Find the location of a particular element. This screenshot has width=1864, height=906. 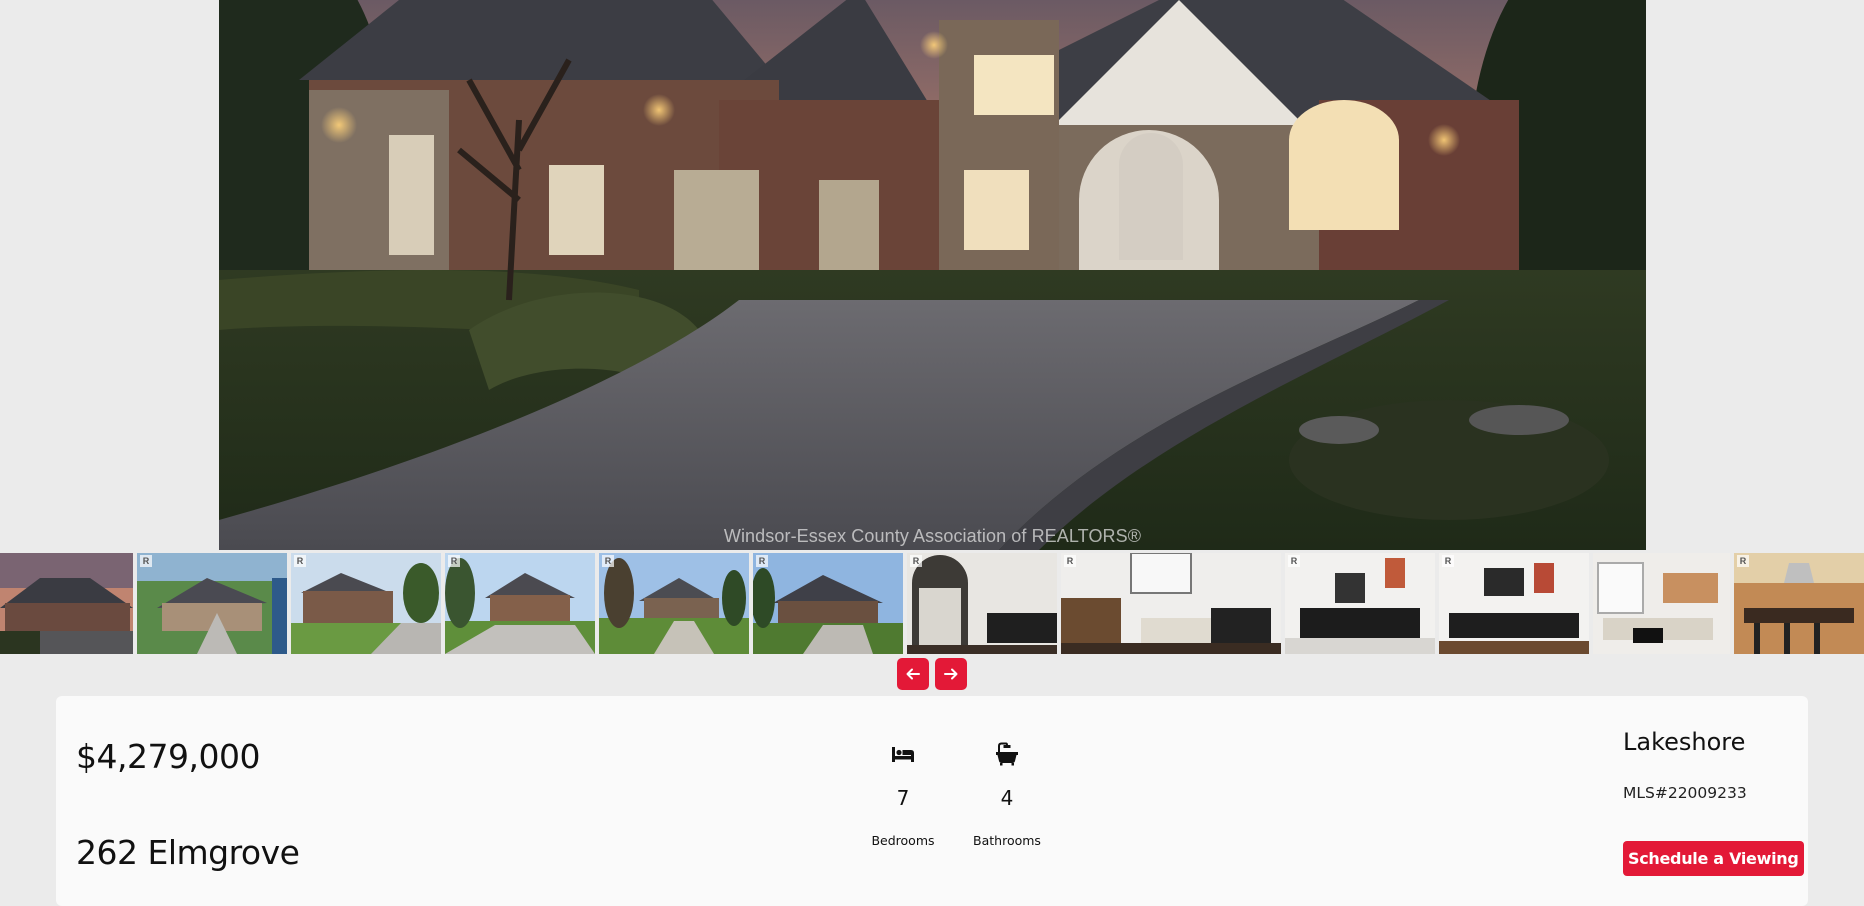

mls-number: MLS#22009233 is located at coordinates (1685, 793).